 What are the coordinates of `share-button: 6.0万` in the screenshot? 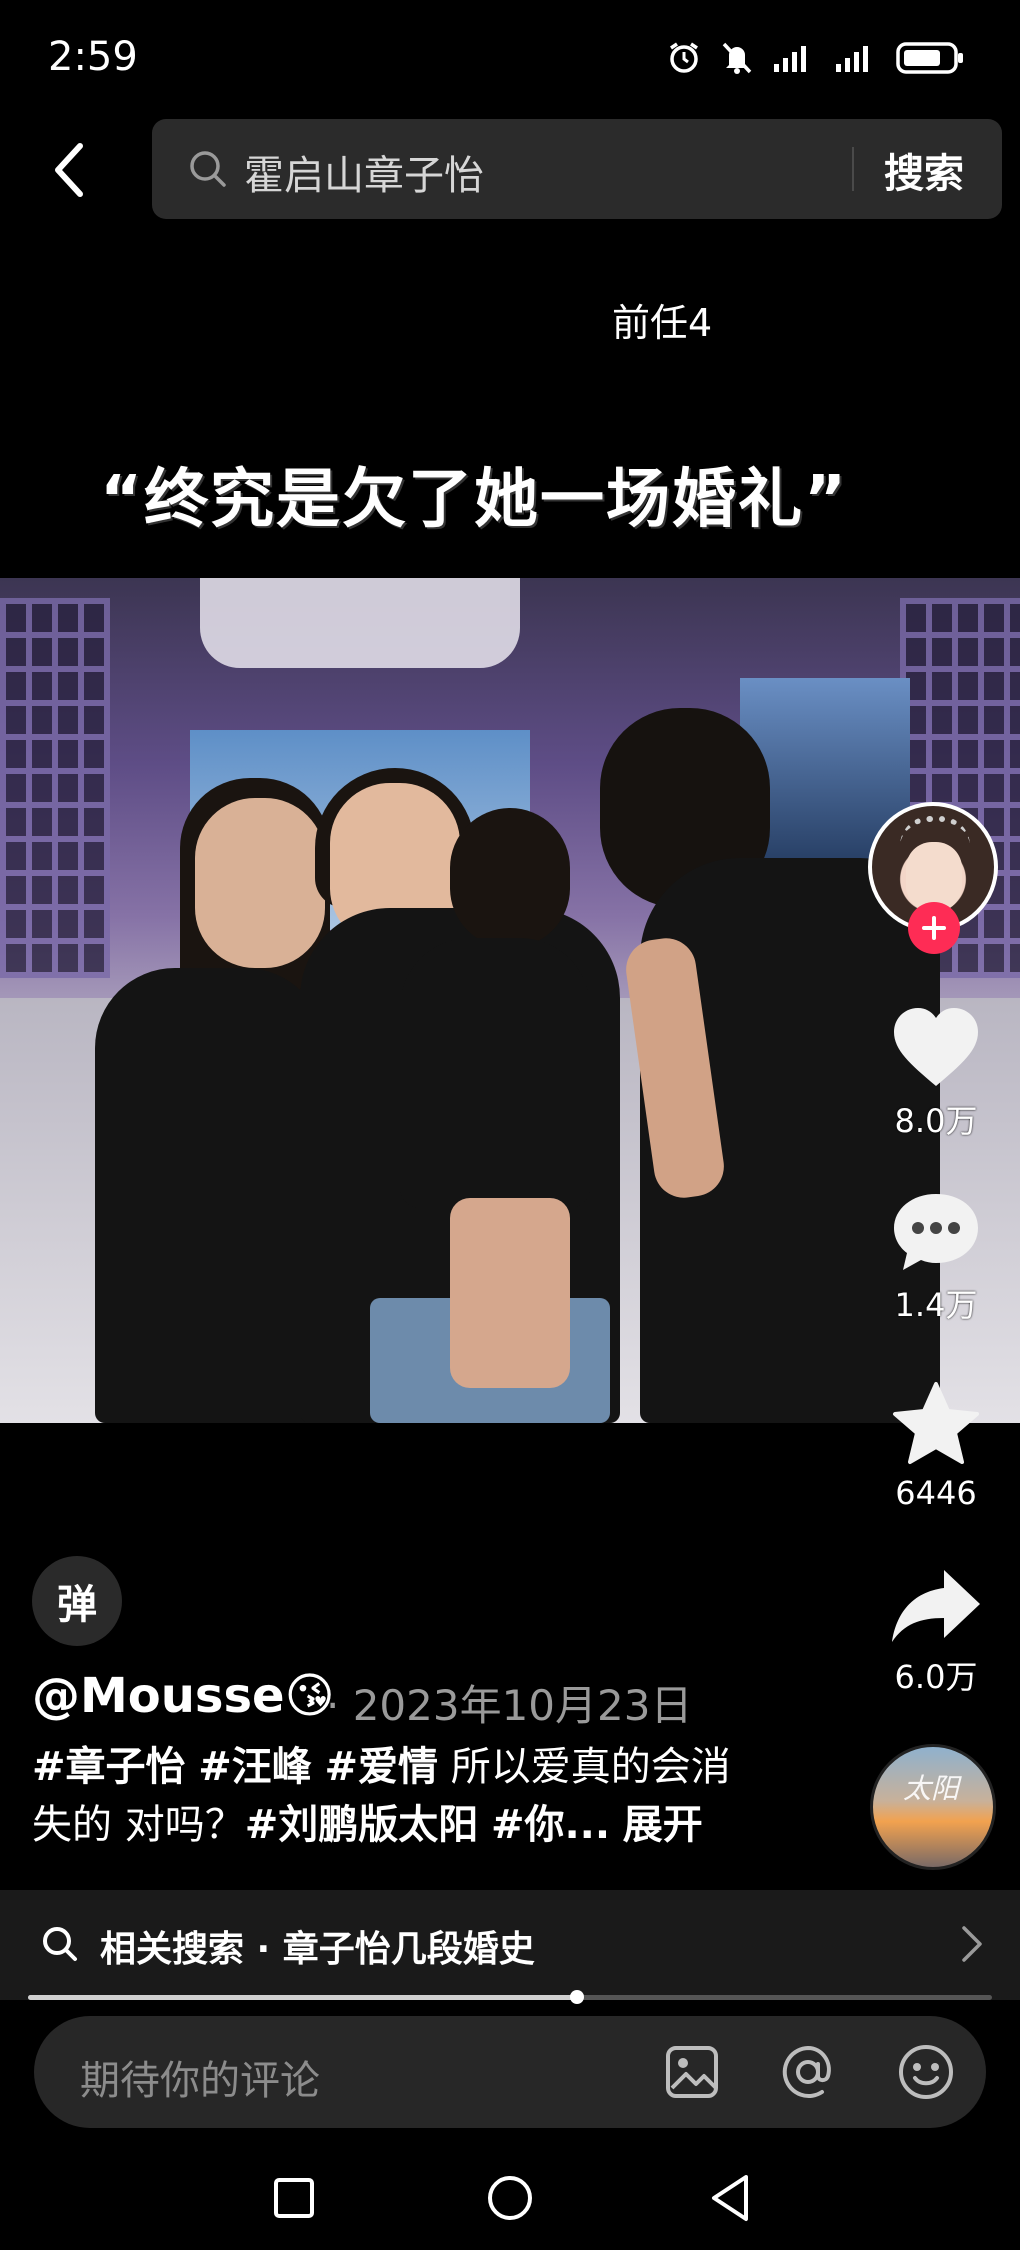 It's located at (936, 1632).